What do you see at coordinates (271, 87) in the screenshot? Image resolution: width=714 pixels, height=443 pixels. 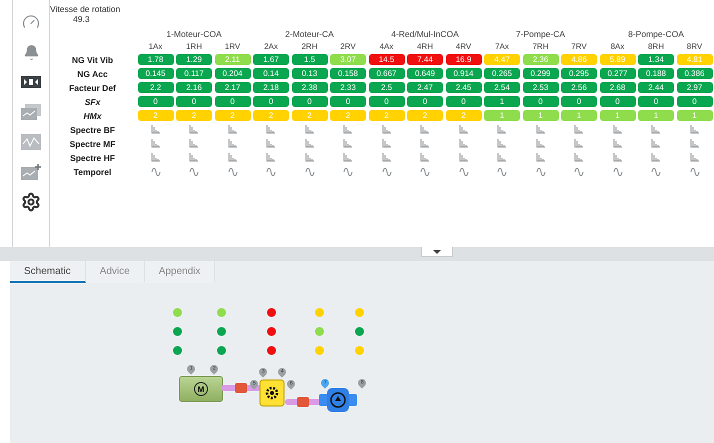 I see `value-cell: 2.18` at bounding box center [271, 87].